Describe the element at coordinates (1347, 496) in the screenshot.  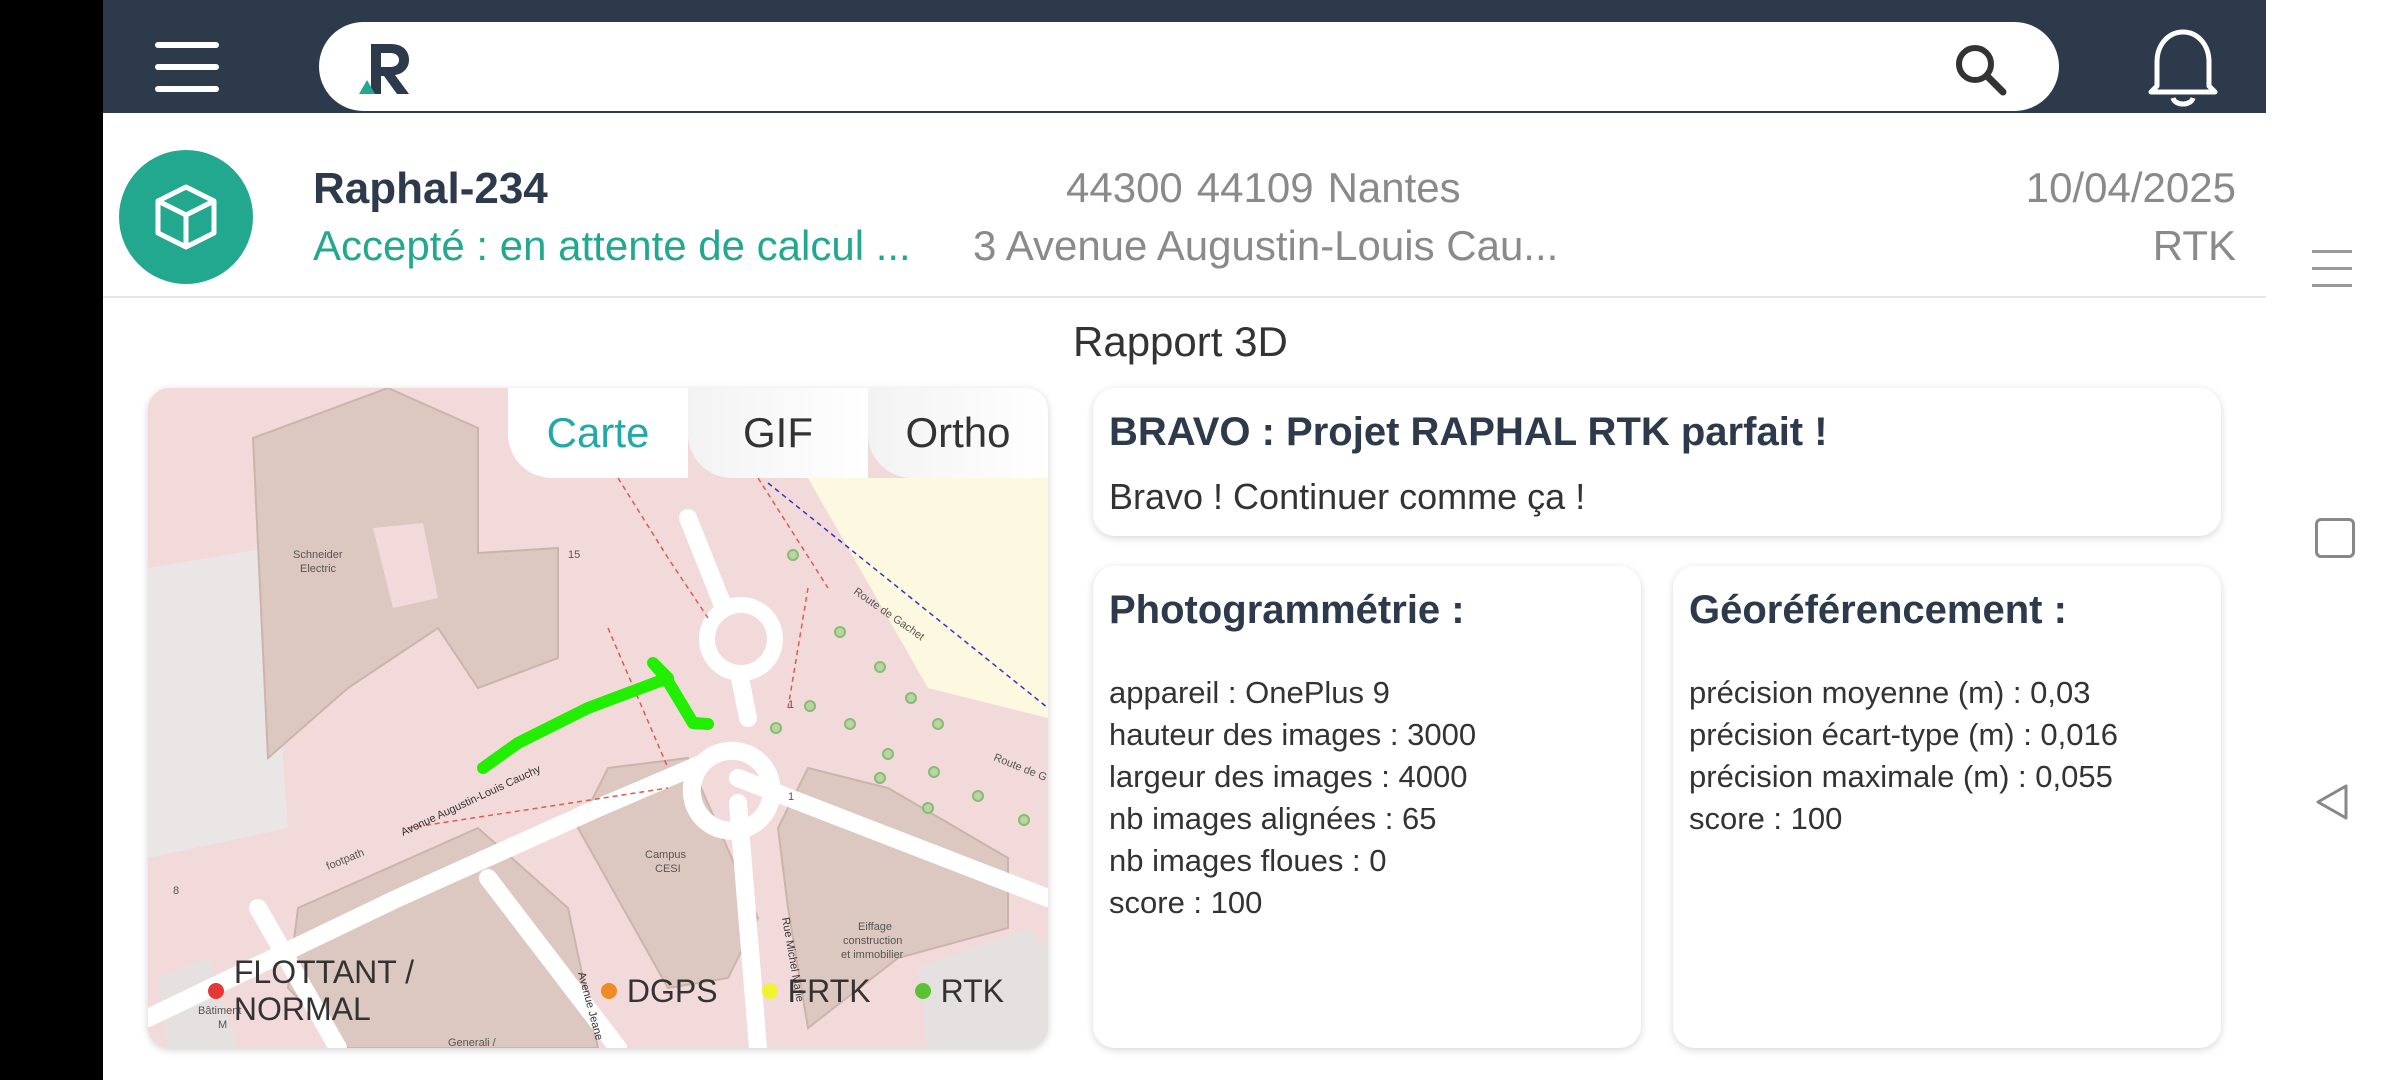
I see `bravo-message: Bravo ! Continuer comme ça !` at that location.